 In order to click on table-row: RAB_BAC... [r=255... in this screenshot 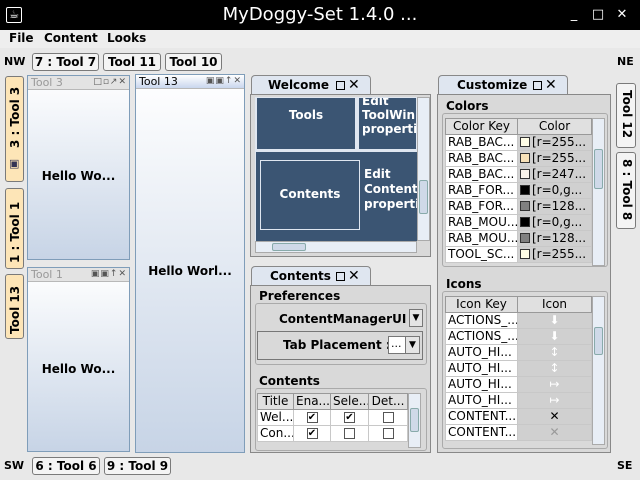, I will do `click(518, 158)`.